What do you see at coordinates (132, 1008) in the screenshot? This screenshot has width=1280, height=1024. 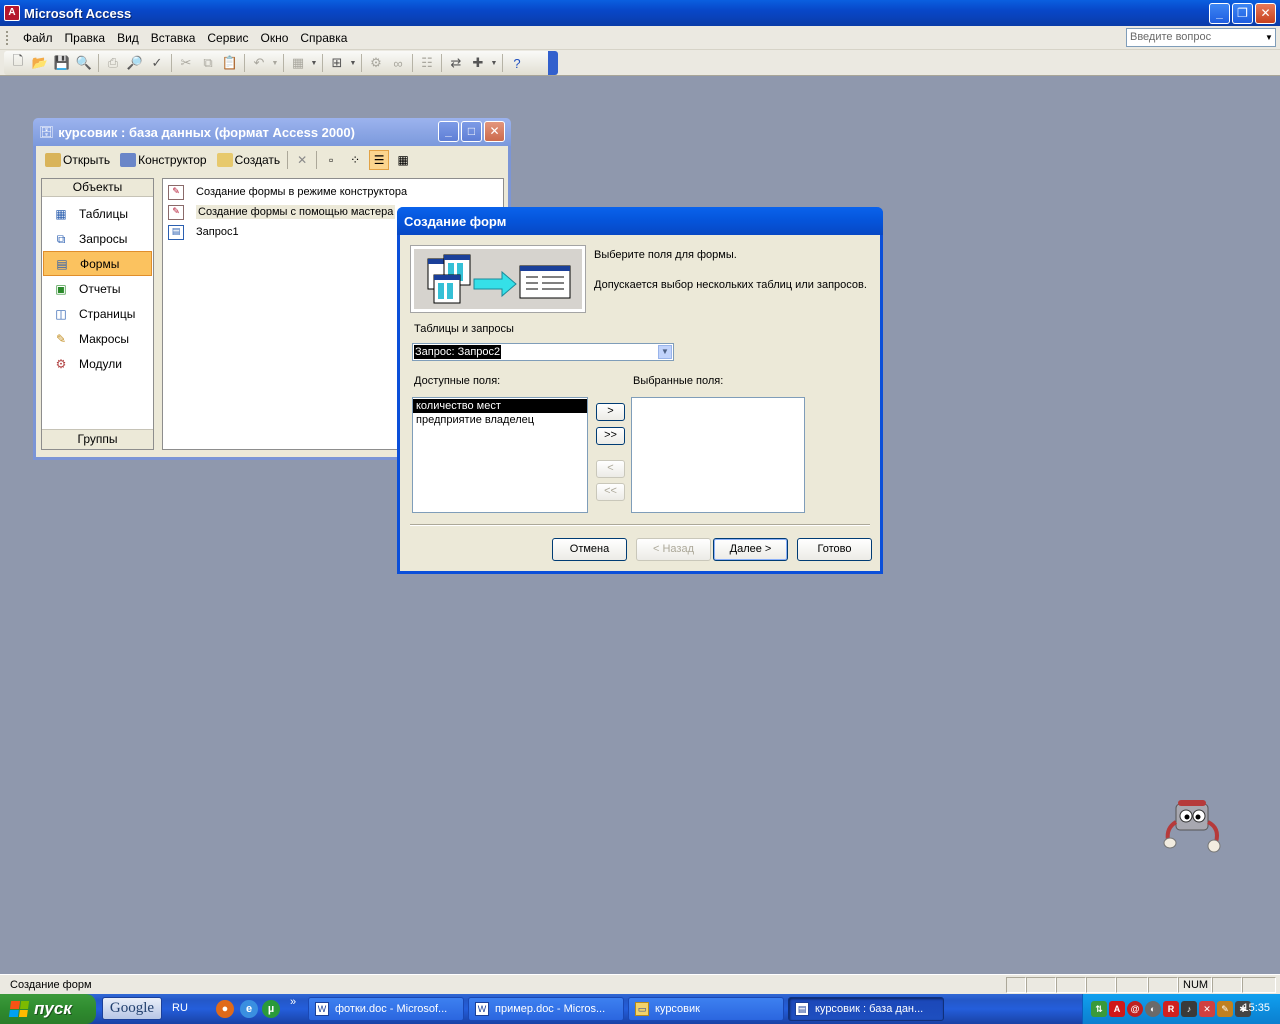 I see `google-toolbar: Google` at bounding box center [132, 1008].